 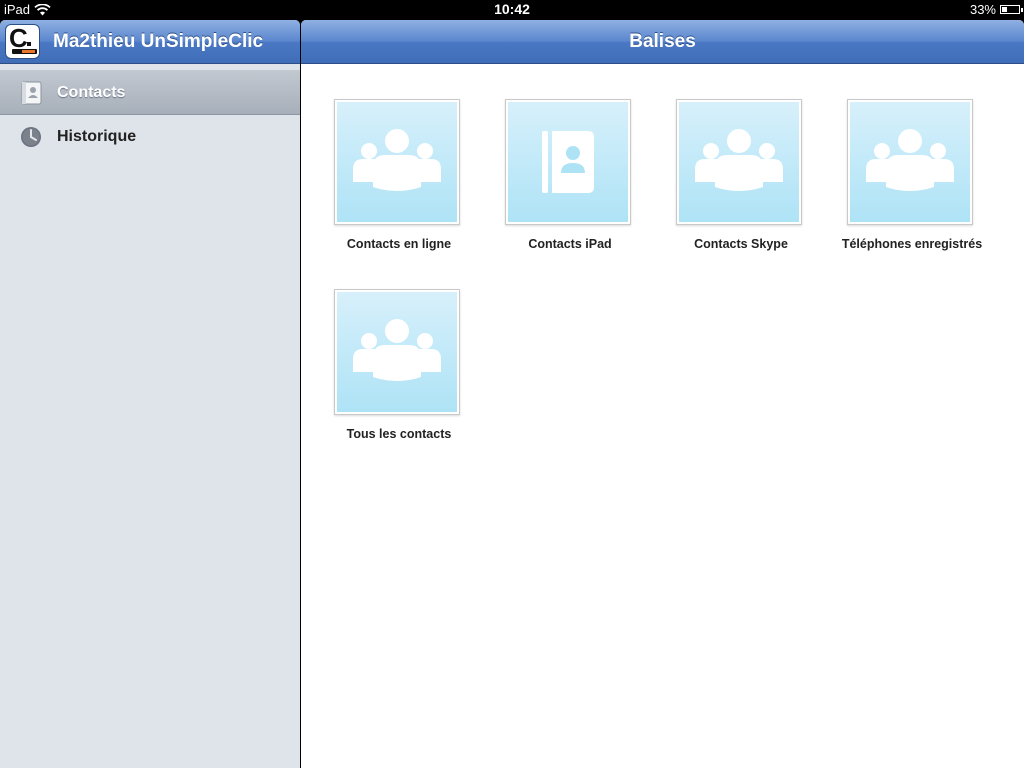 I want to click on tile-tous-les-contacts: Tous les contacts, so click(x=386, y=369).